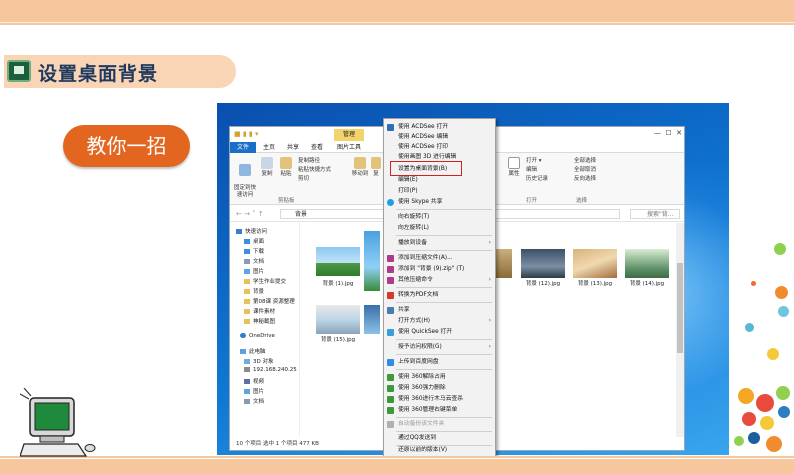 Image resolution: width=794 pixels, height=474 pixels. Describe the element at coordinates (390, 377) in the screenshot. I see `360-icon` at that location.